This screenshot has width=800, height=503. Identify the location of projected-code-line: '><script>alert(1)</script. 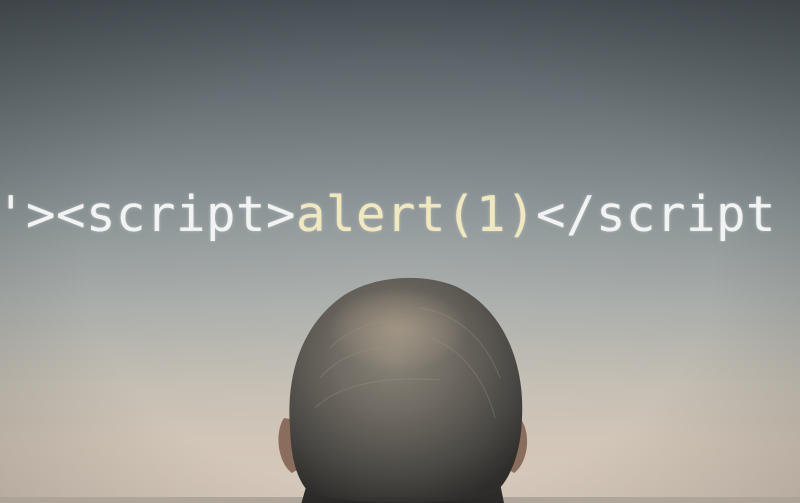
(388, 214).